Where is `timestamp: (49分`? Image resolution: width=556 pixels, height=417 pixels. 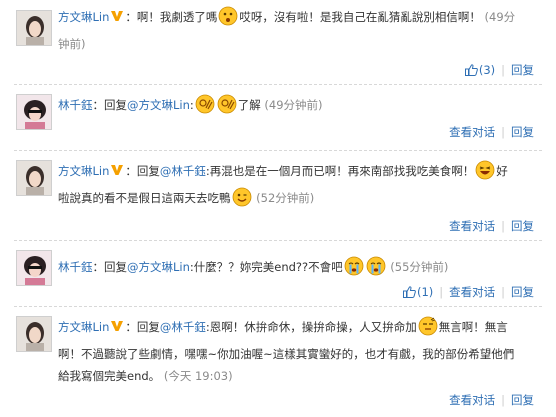 timestamp: (49分 is located at coordinates (500, 17).